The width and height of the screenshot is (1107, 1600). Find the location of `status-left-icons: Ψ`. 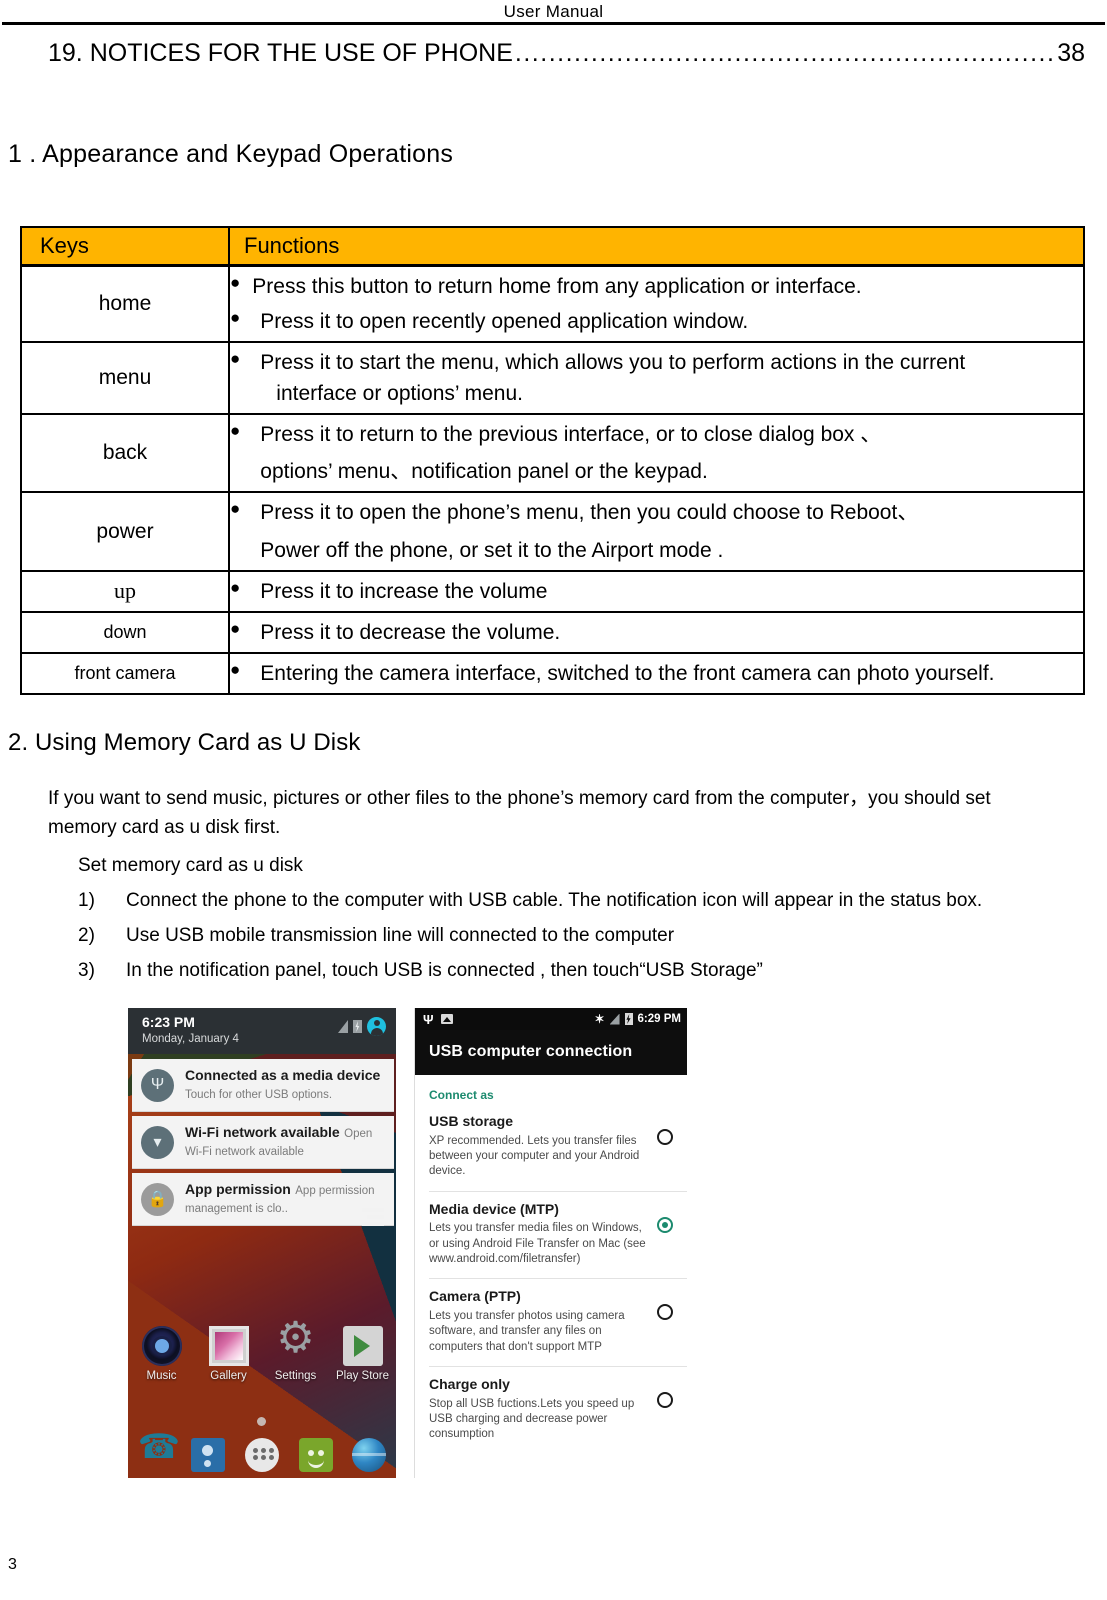

status-left-icons: Ψ is located at coordinates (438, 1019).